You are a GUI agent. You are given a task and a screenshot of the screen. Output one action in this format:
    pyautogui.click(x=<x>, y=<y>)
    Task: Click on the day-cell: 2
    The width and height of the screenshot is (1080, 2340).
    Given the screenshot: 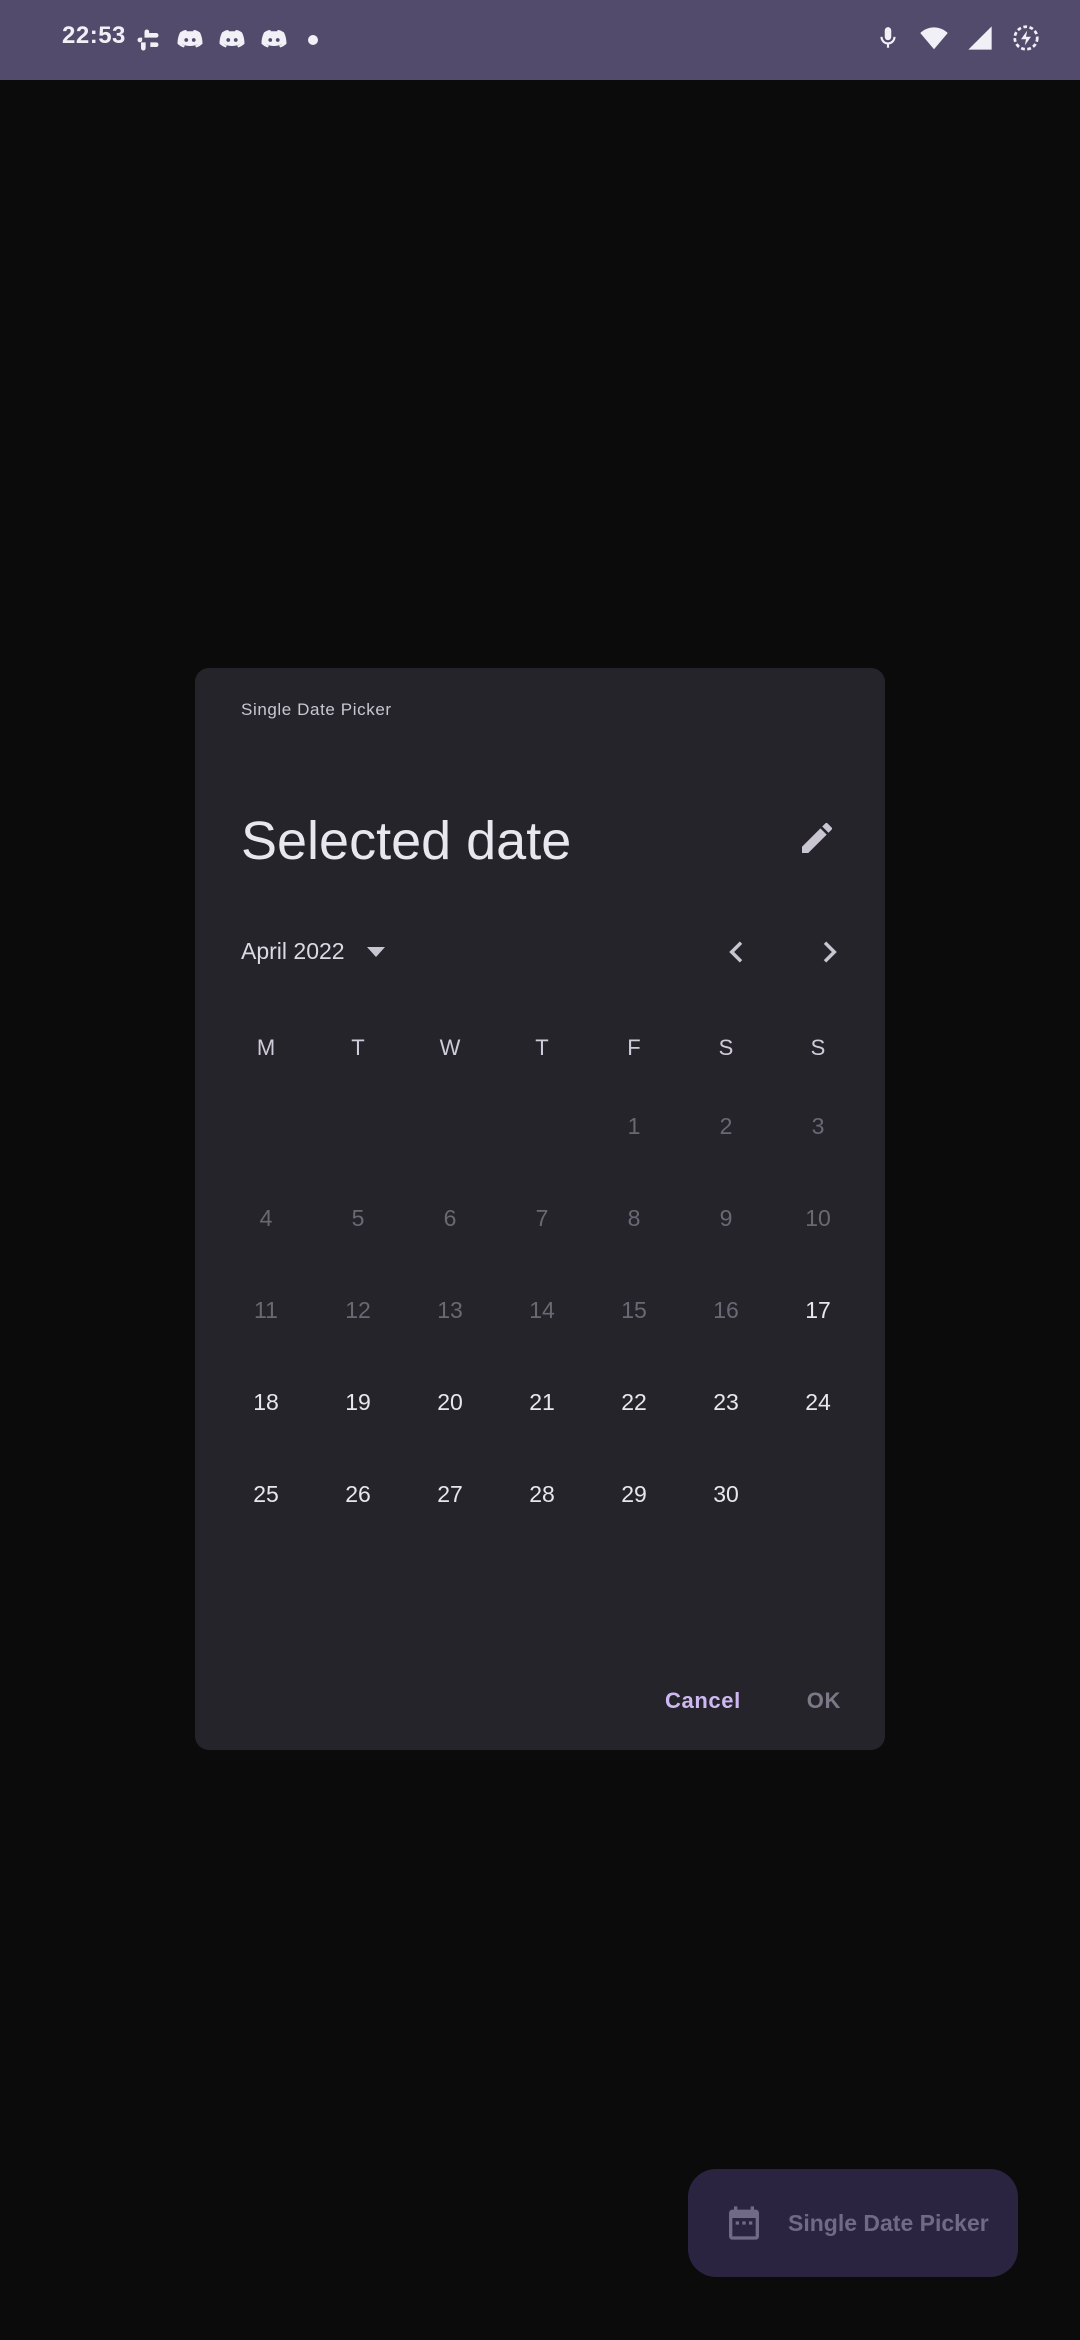 What is the action you would take?
    pyautogui.click(x=726, y=1125)
    